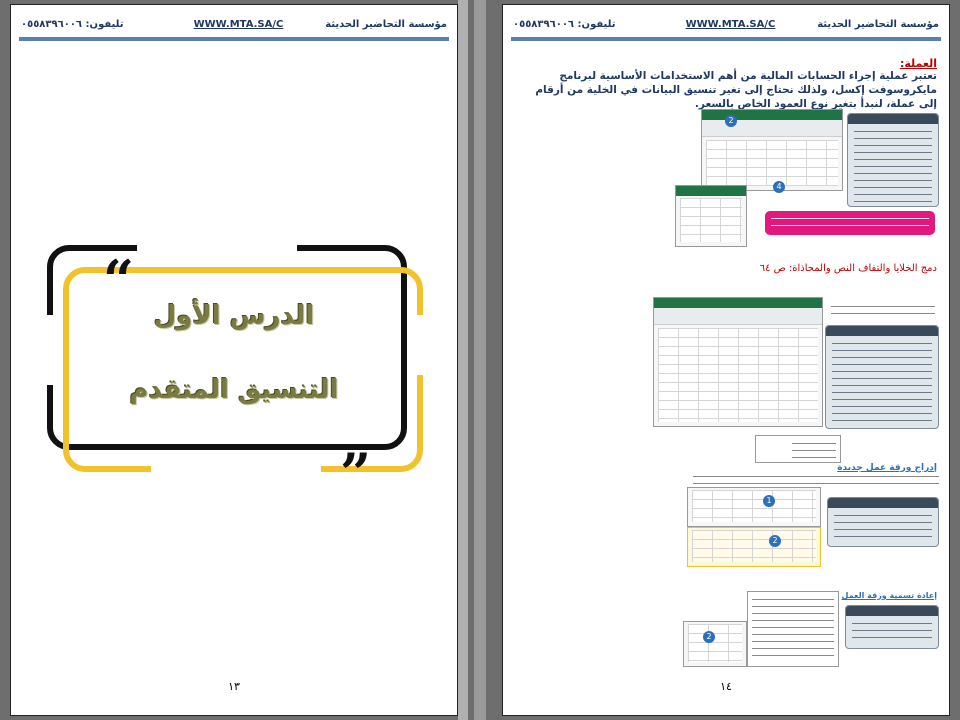 This screenshot has height=720, width=960. What do you see at coordinates (779, 187) in the screenshot?
I see `step-badge-4: 4` at bounding box center [779, 187].